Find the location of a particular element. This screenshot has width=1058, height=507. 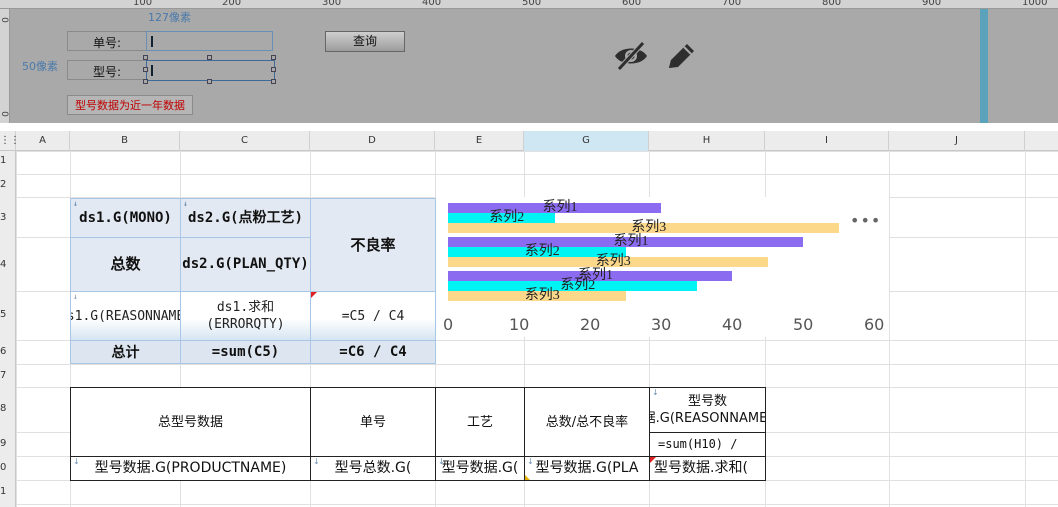

column-header-g: G is located at coordinates (586, 141).